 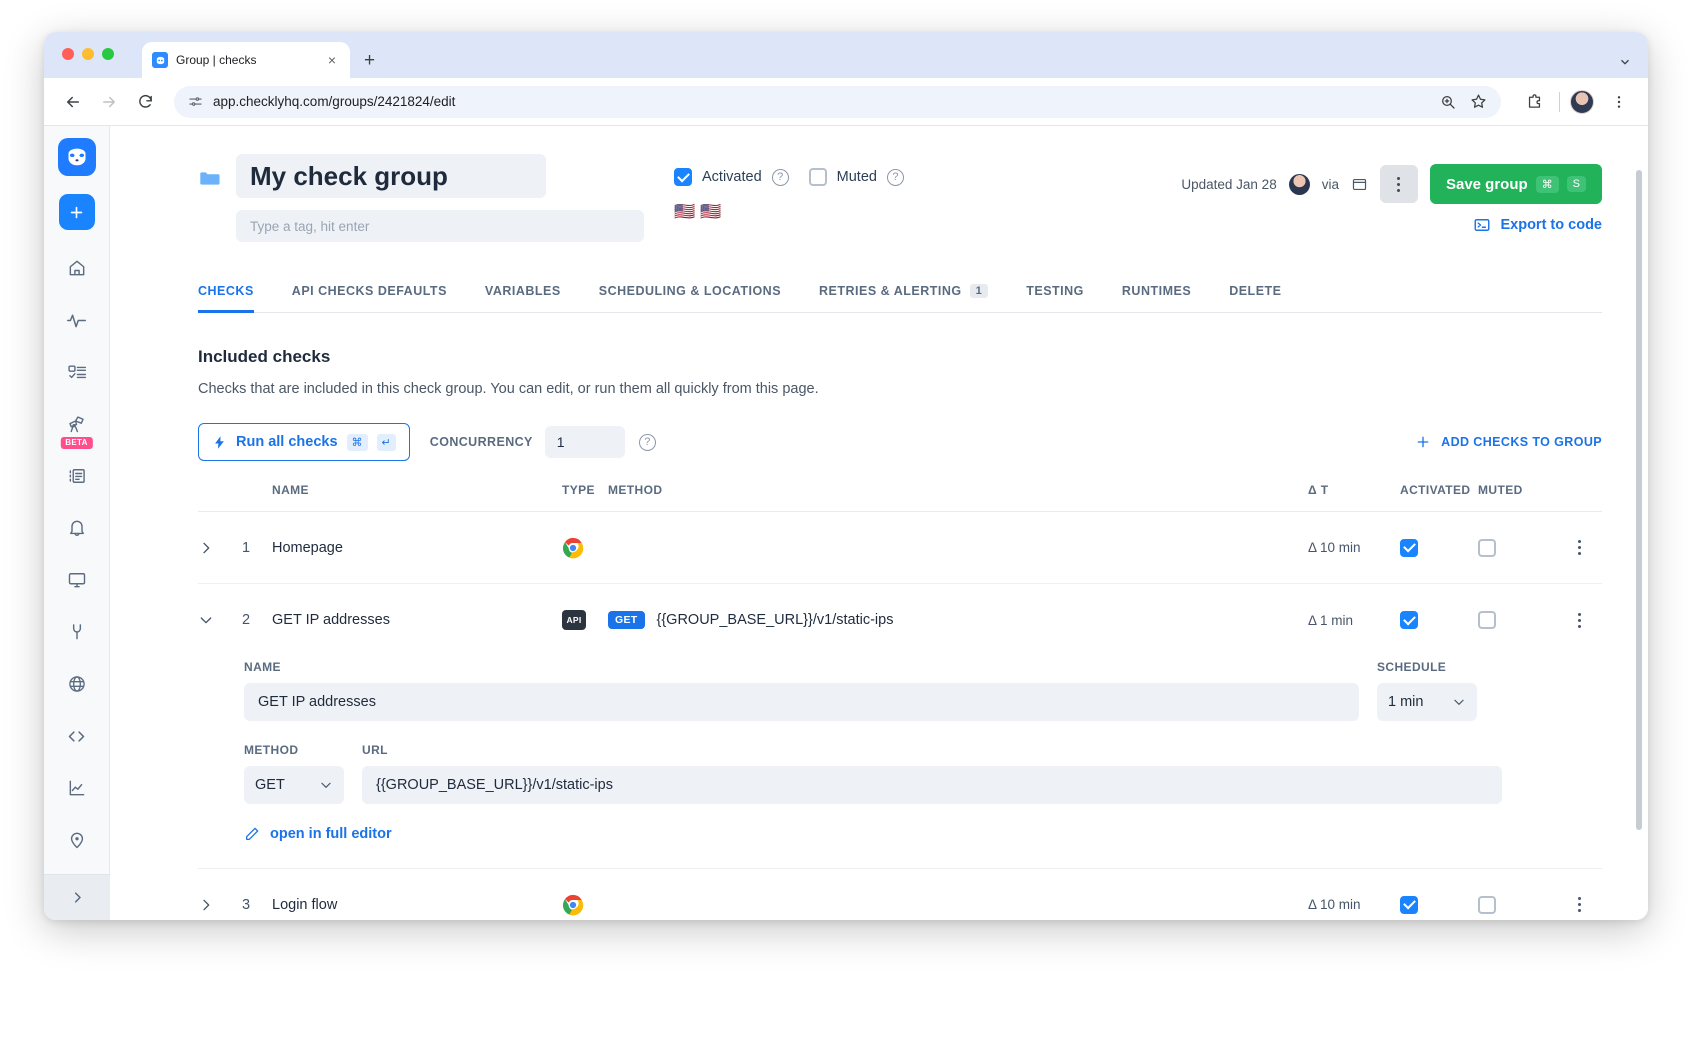 What do you see at coordinates (77, 476) in the screenshot?
I see `sidebar-item-reports` at bounding box center [77, 476].